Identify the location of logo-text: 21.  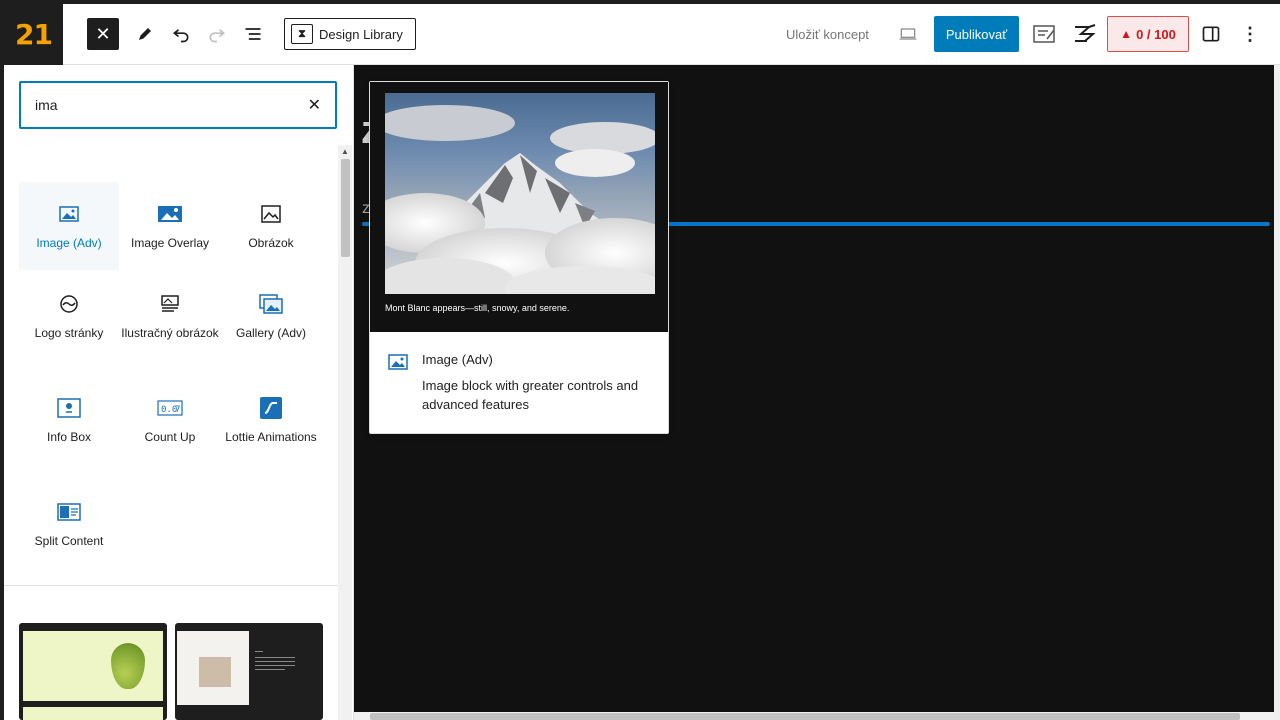
(34, 34).